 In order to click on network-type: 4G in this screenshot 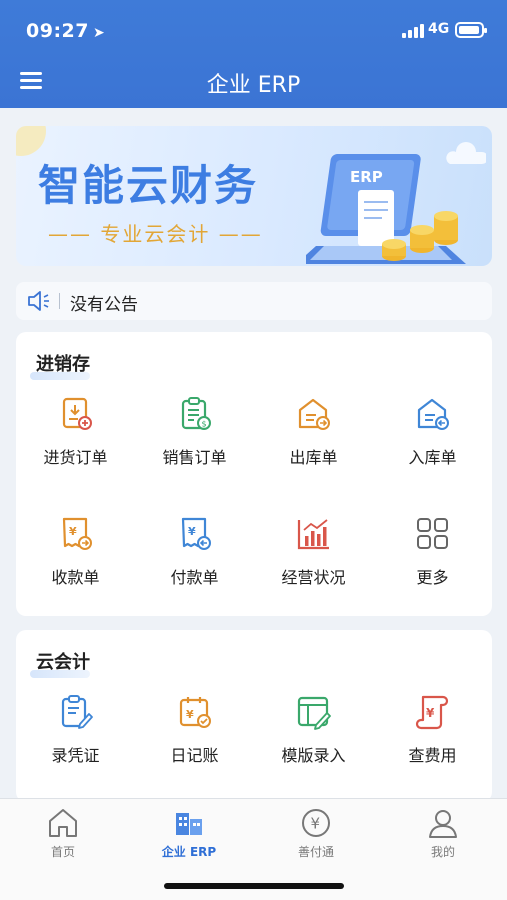, I will do `click(439, 29)`.